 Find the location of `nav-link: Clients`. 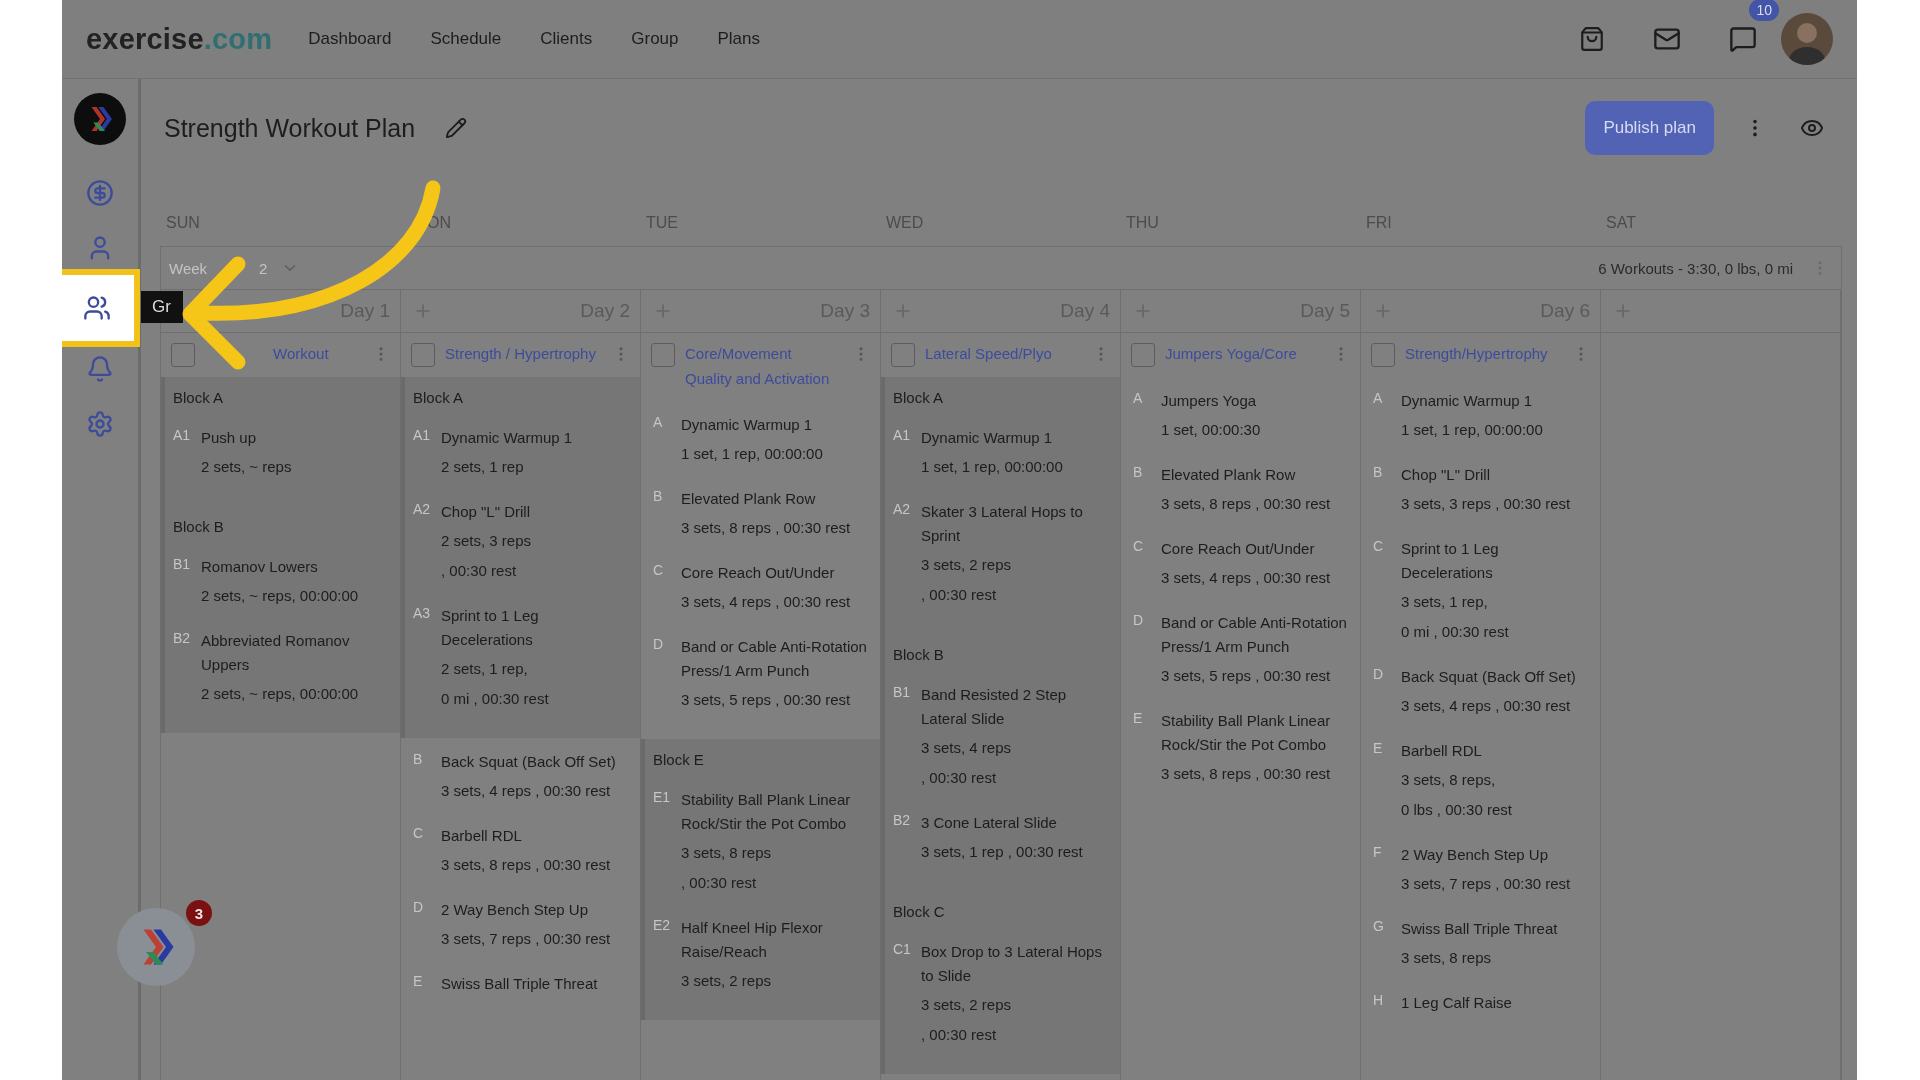

nav-link: Clients is located at coordinates (566, 39).